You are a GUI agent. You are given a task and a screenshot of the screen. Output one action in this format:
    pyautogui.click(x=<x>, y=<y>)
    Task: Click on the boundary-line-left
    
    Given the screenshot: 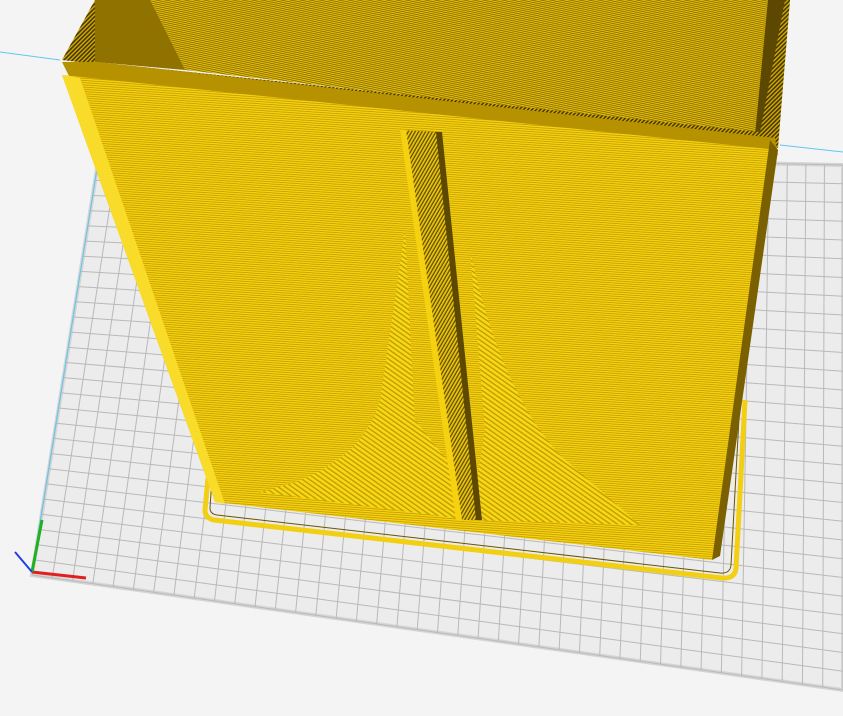 What is the action you would take?
    pyautogui.click(x=30, y=56)
    